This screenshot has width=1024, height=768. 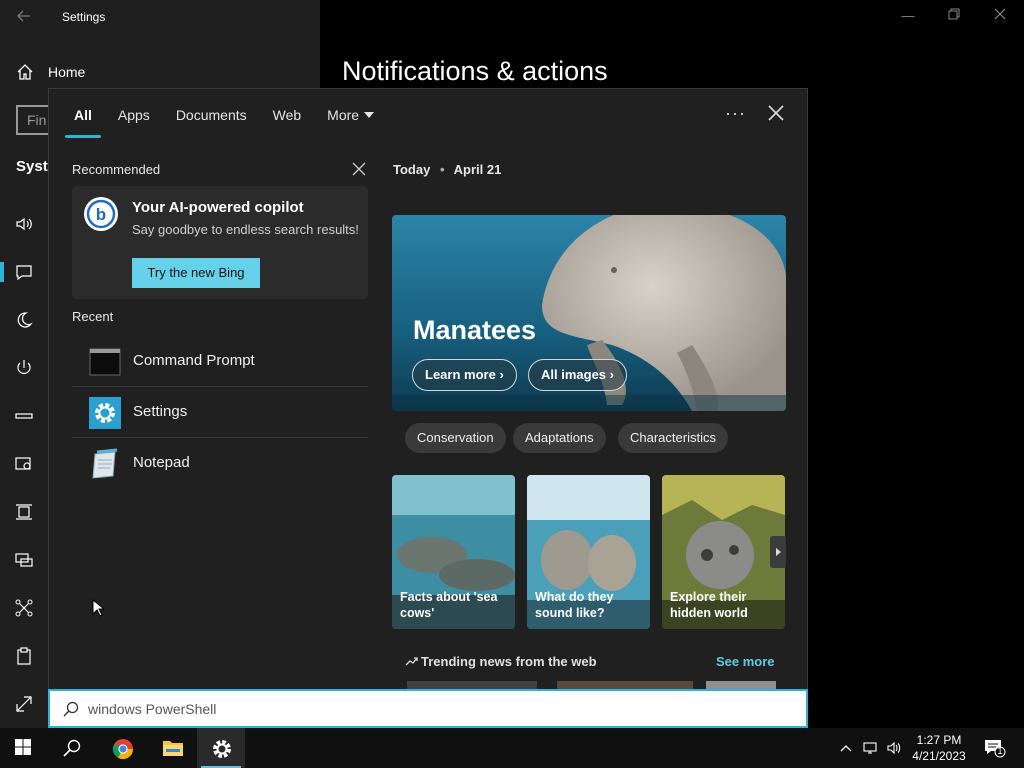 What do you see at coordinates (412, 169) in the screenshot?
I see `today-label: Today` at bounding box center [412, 169].